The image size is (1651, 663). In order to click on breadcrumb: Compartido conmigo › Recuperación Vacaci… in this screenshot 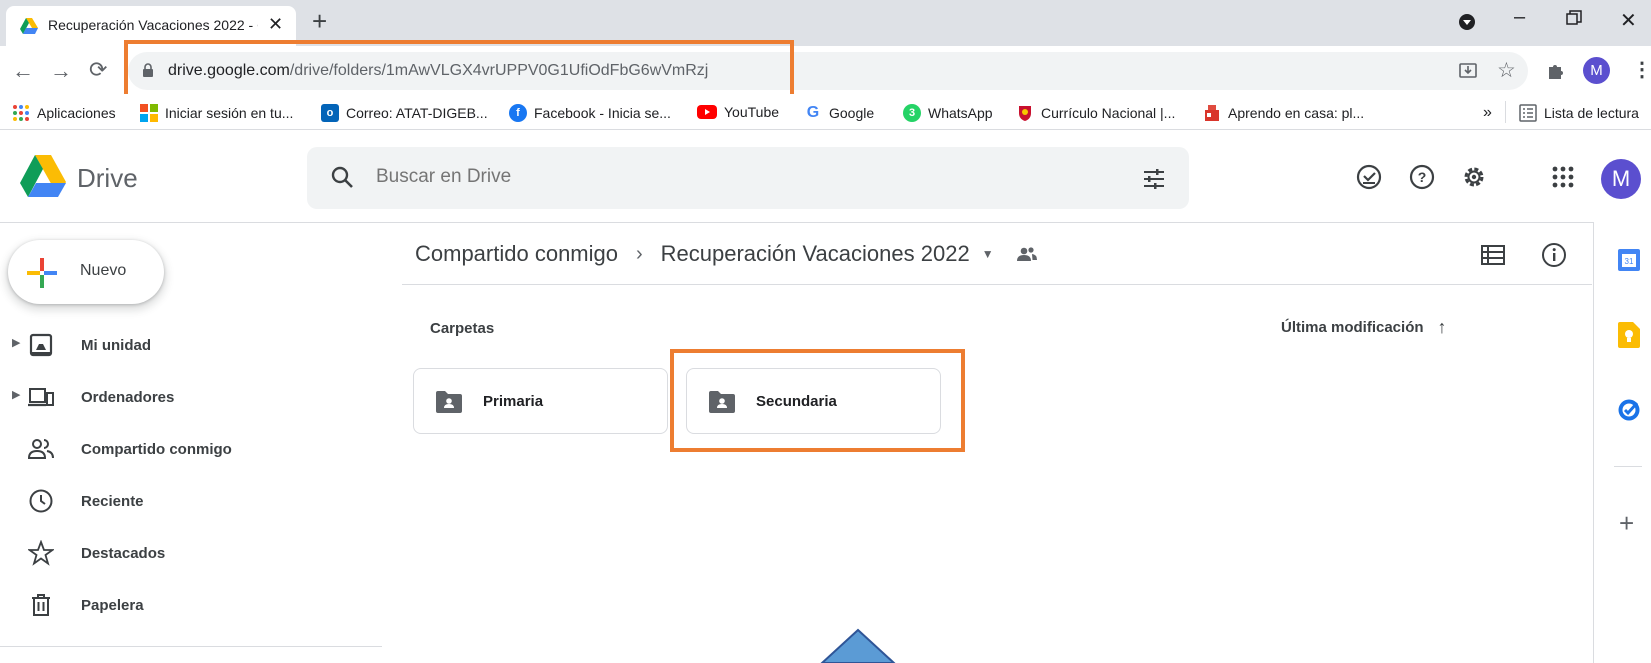, I will do `click(726, 254)`.